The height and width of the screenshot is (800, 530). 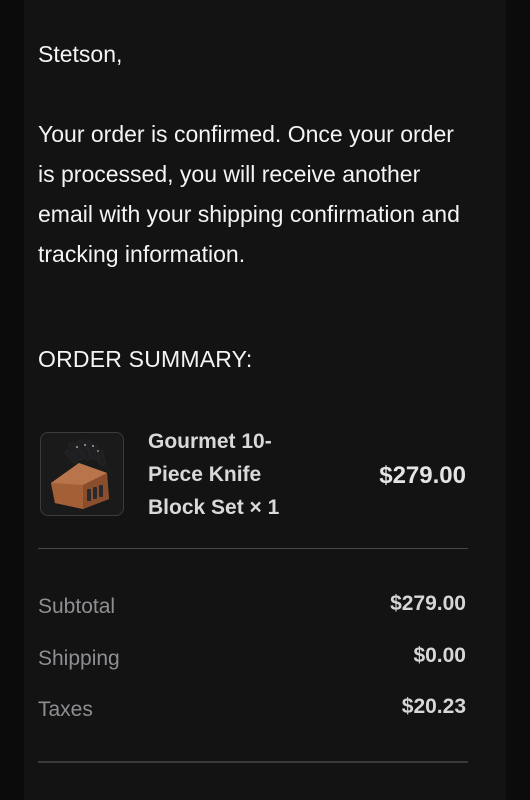 I want to click on summary-divider-bottom, so click(x=253, y=762).